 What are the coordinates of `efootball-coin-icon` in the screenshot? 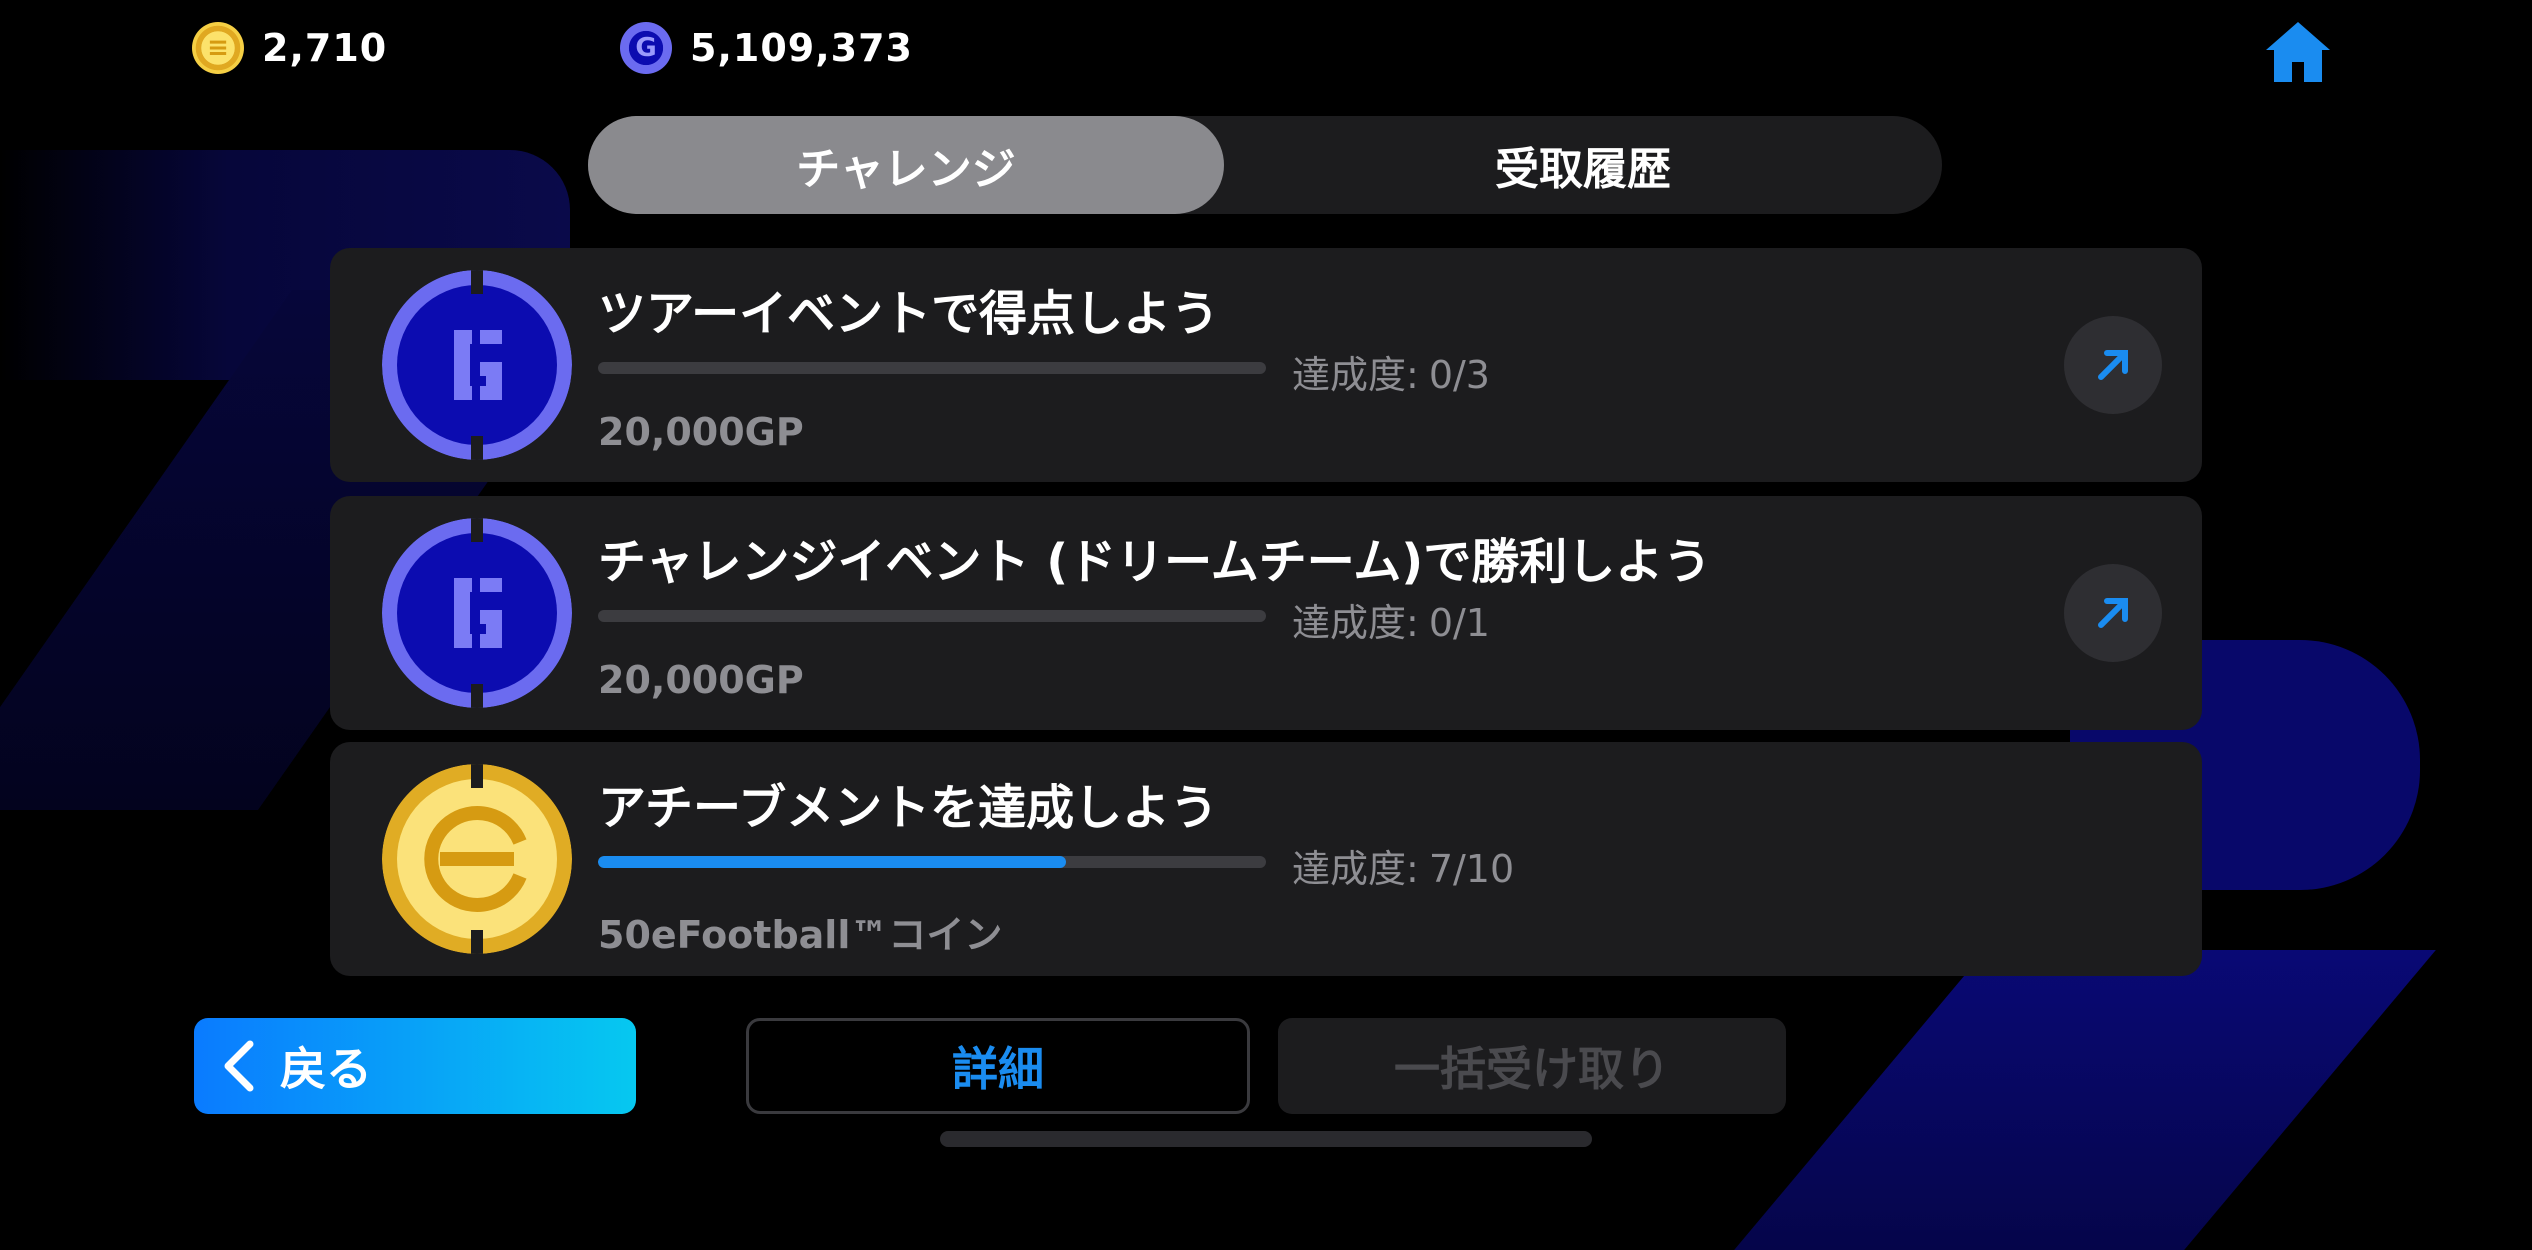 It's located at (477, 859).